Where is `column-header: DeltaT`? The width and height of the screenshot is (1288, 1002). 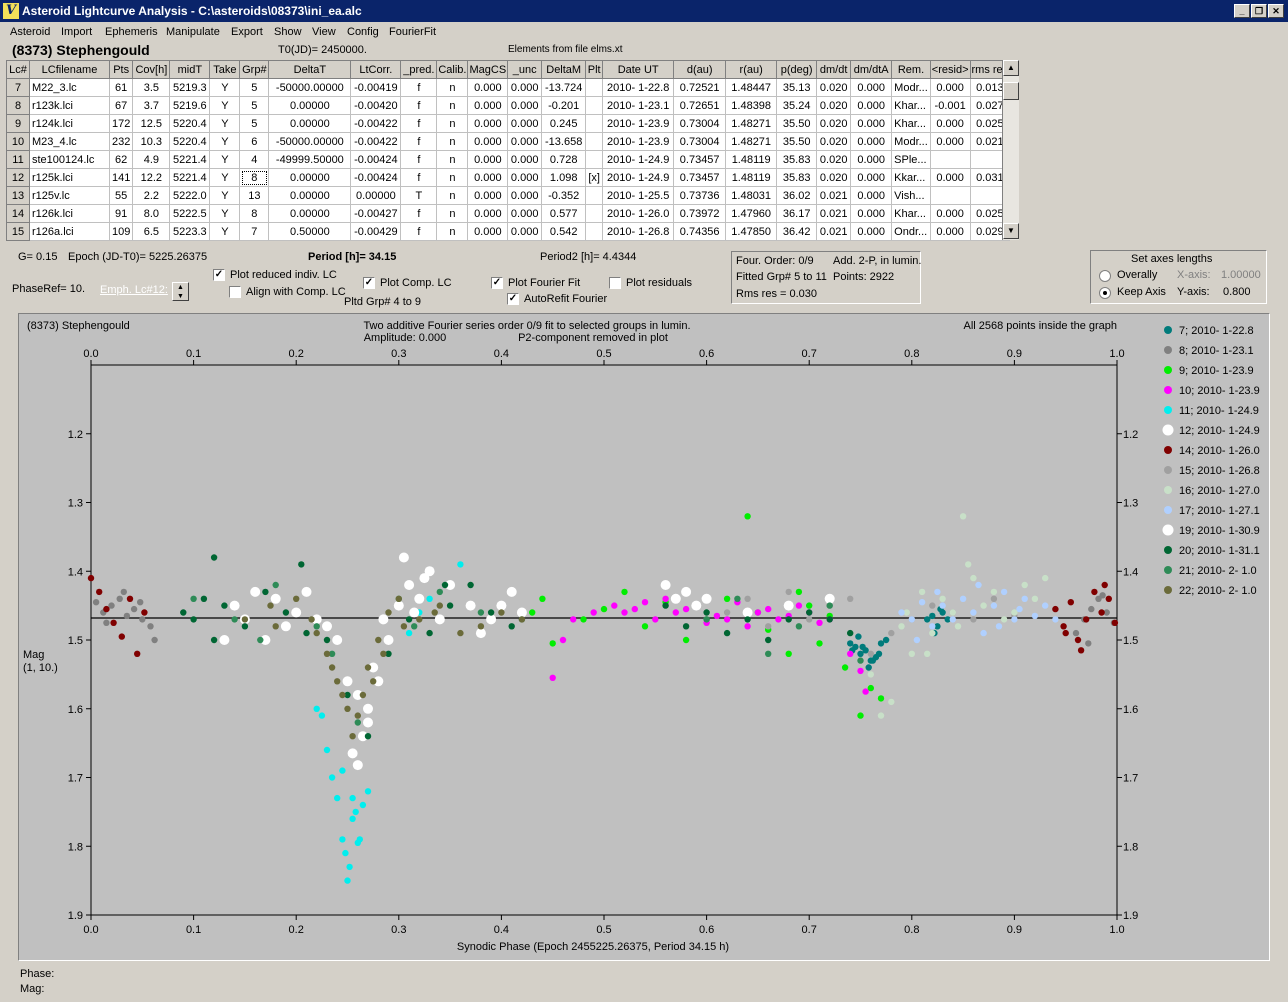
column-header: DeltaT is located at coordinates (310, 69).